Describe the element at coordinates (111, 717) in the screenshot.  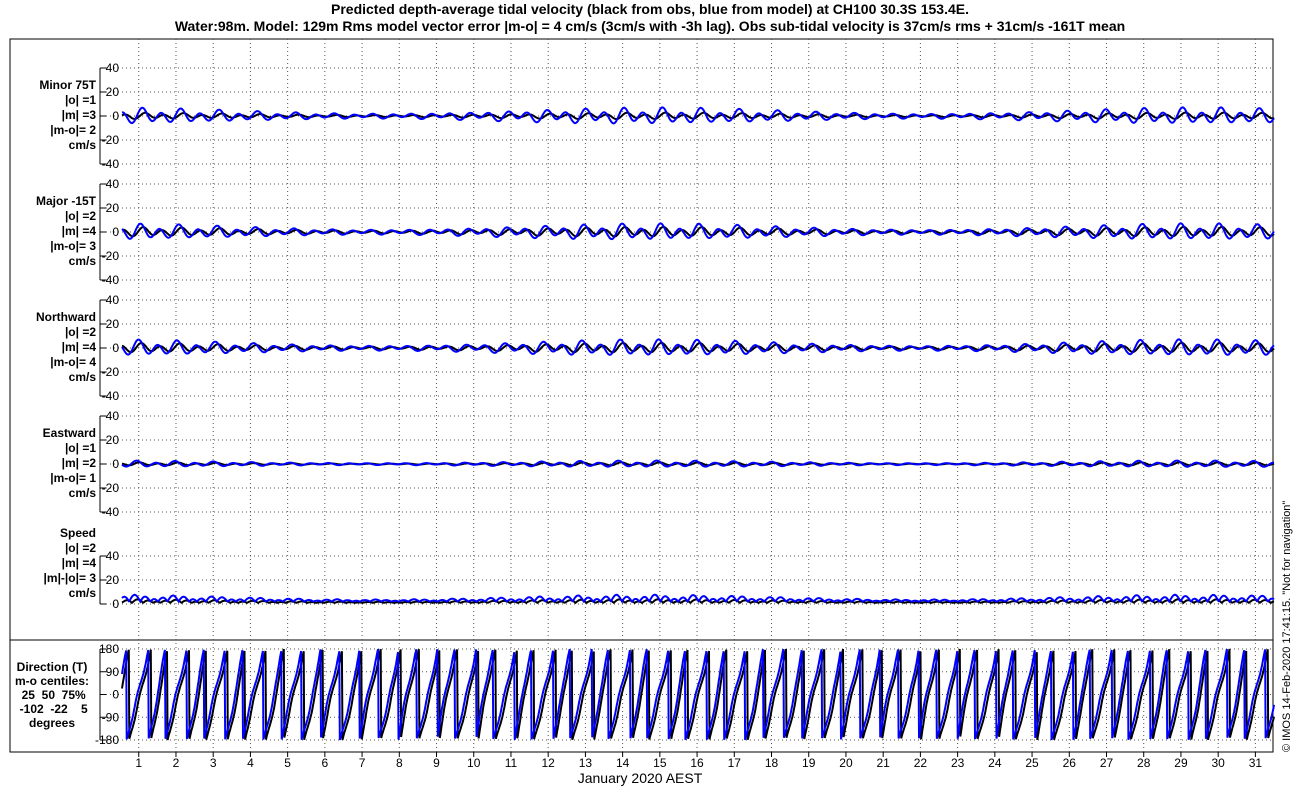
I see `direction-y-tick-label: -90` at that location.